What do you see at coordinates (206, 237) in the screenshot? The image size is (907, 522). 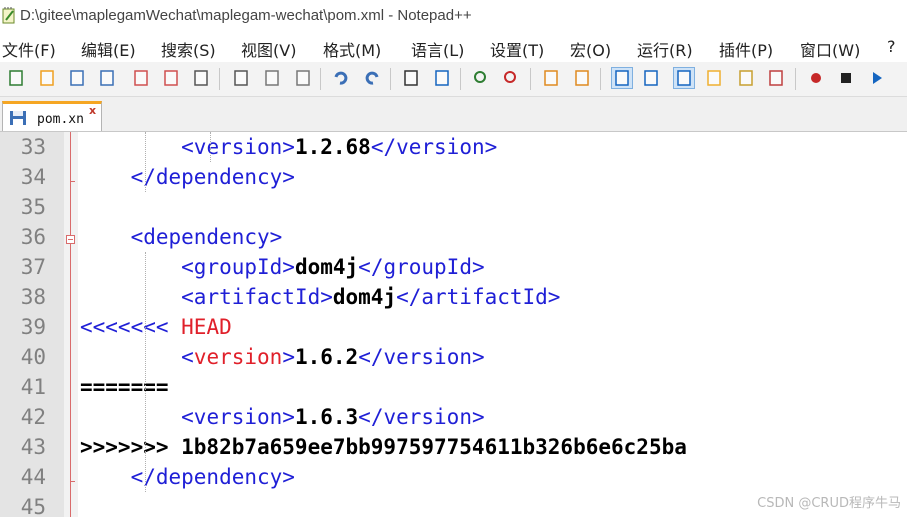 I see `code-token: <dependency>` at bounding box center [206, 237].